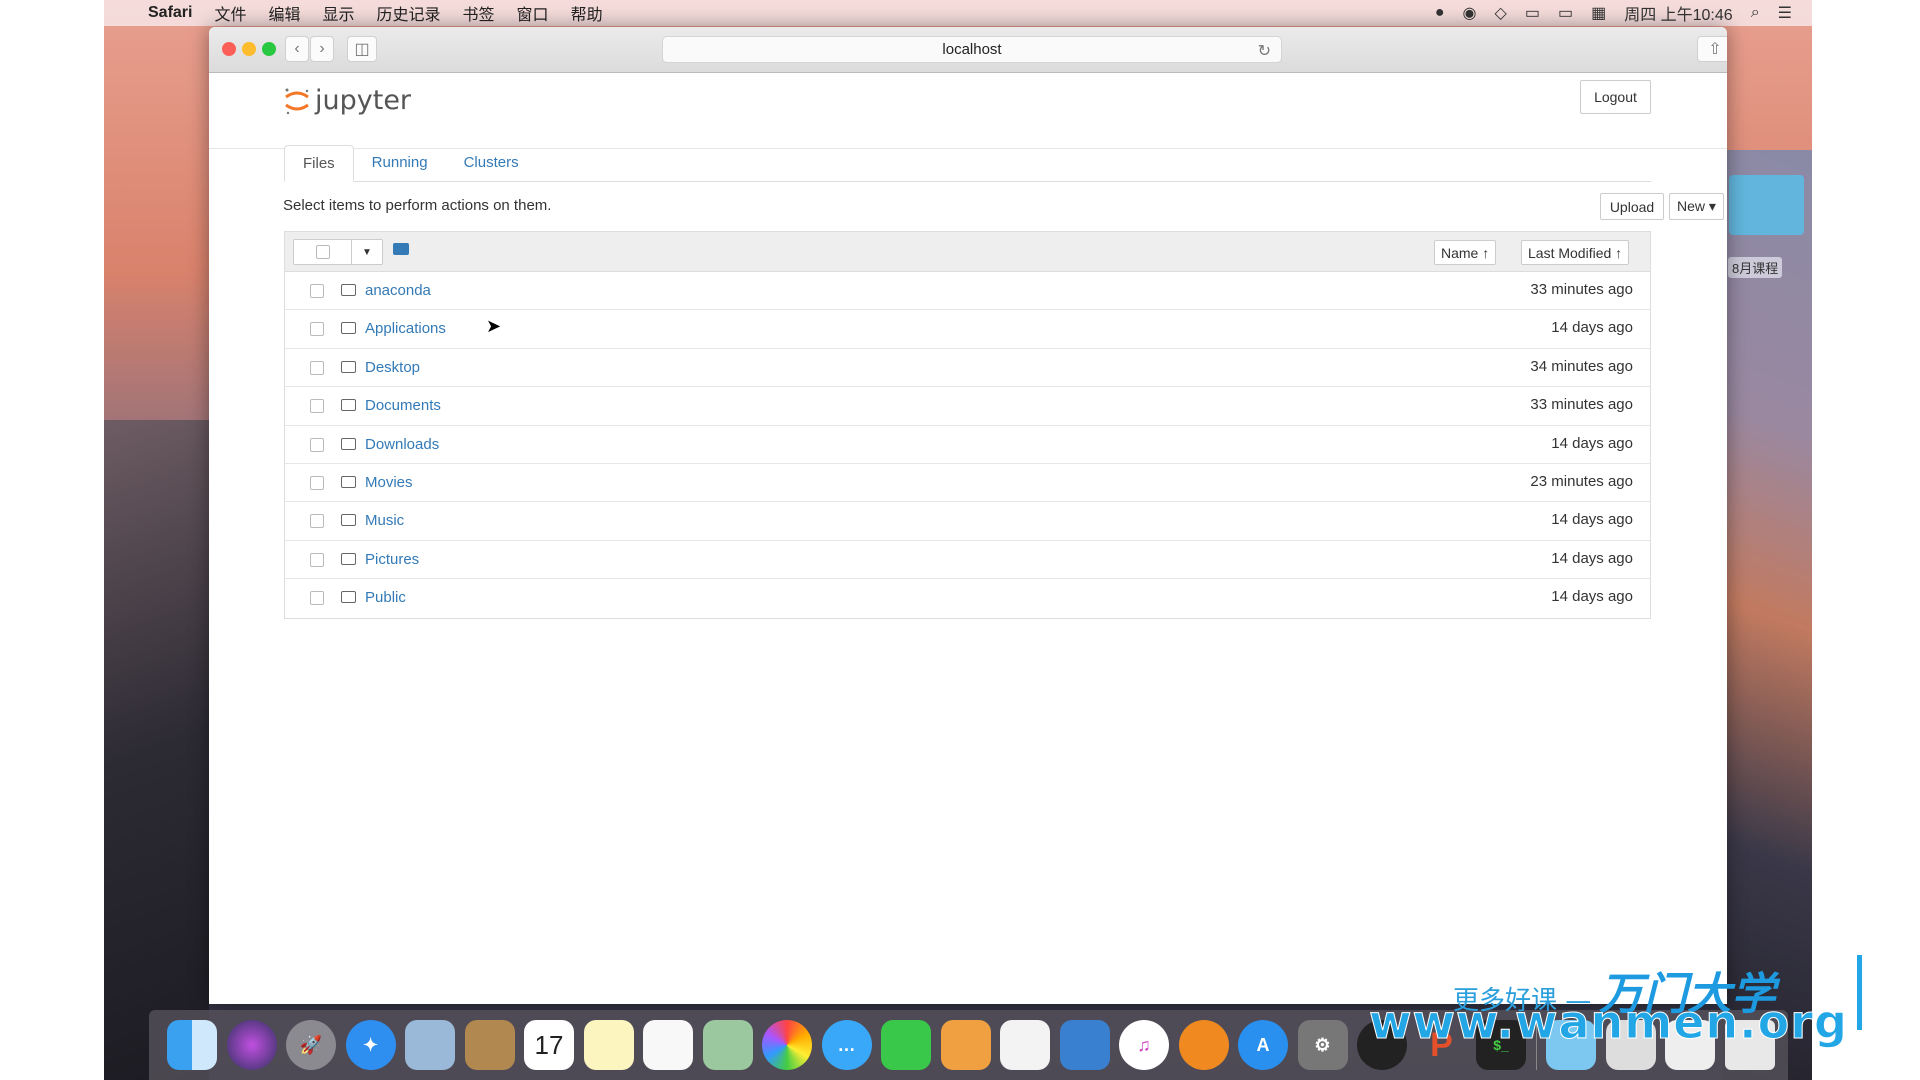 This screenshot has height=1080, width=1920. I want to click on app-store-icon: A, so click(1263, 1045).